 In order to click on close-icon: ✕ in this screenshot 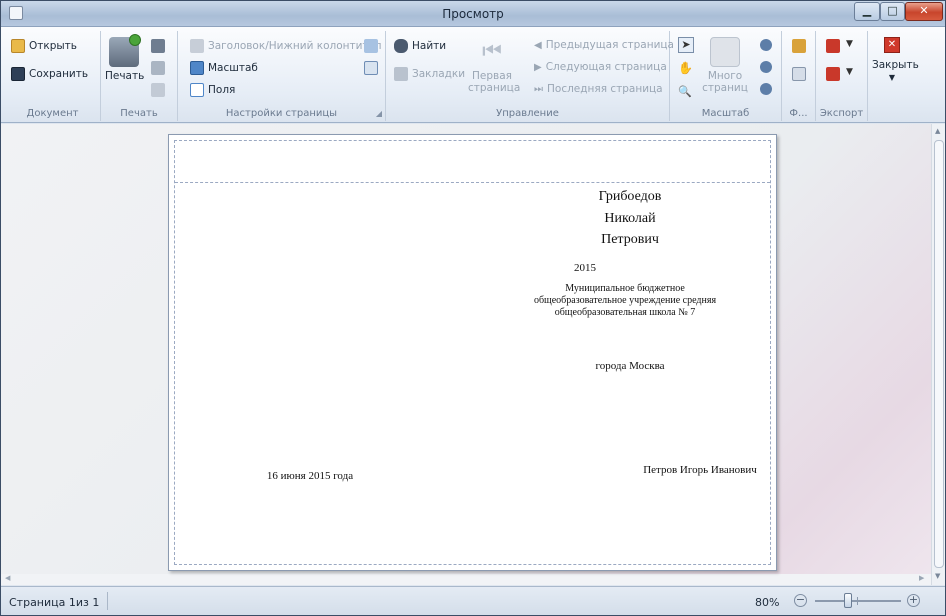, I will do `click(892, 45)`.